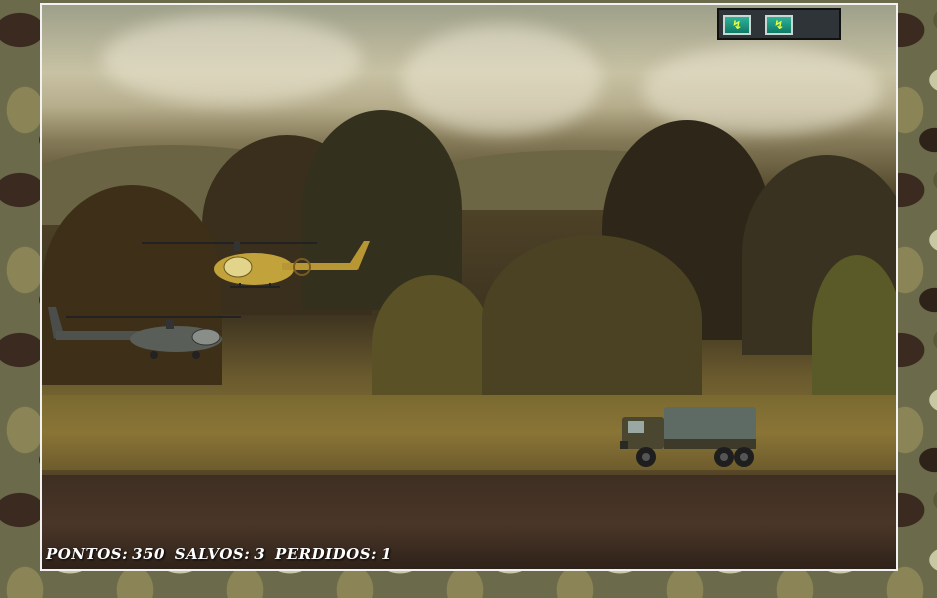 The width and height of the screenshot is (937, 598). What do you see at coordinates (212, 554) in the screenshot?
I see `saved-label: SALVOS:` at bounding box center [212, 554].